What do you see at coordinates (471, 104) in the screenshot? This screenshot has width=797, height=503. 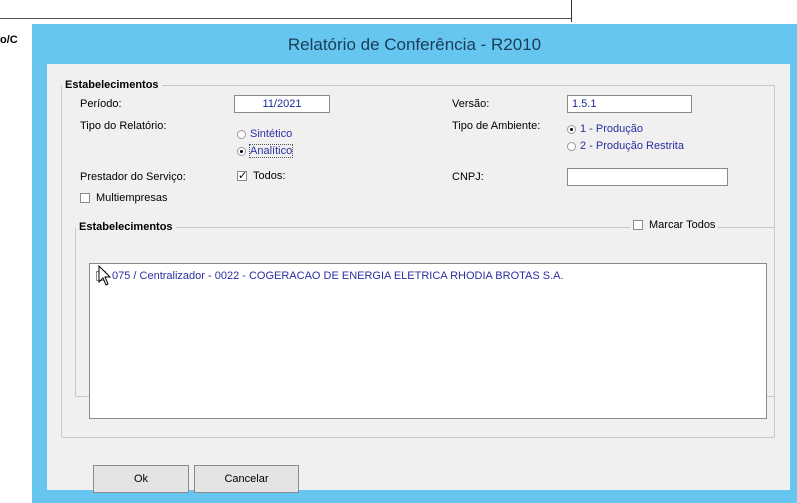 I see `versao-label: Versão:` at bounding box center [471, 104].